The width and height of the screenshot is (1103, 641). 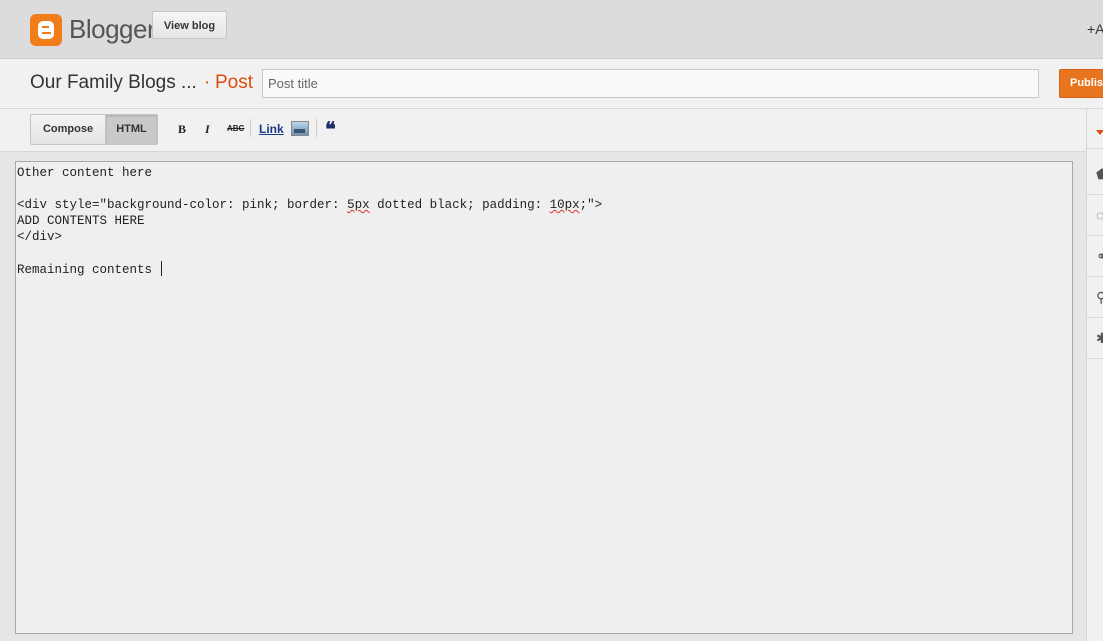 I want to click on collapse-arrow-icon, so click(x=1099, y=132).